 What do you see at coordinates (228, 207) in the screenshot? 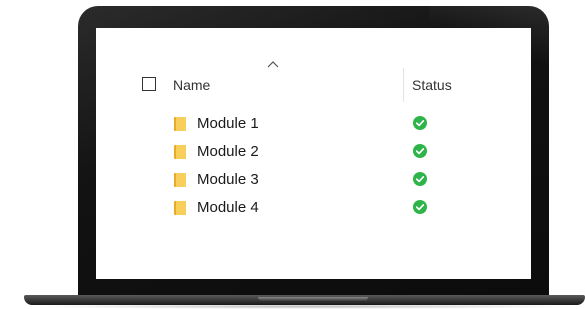
I see `file-name: Module 4` at bounding box center [228, 207].